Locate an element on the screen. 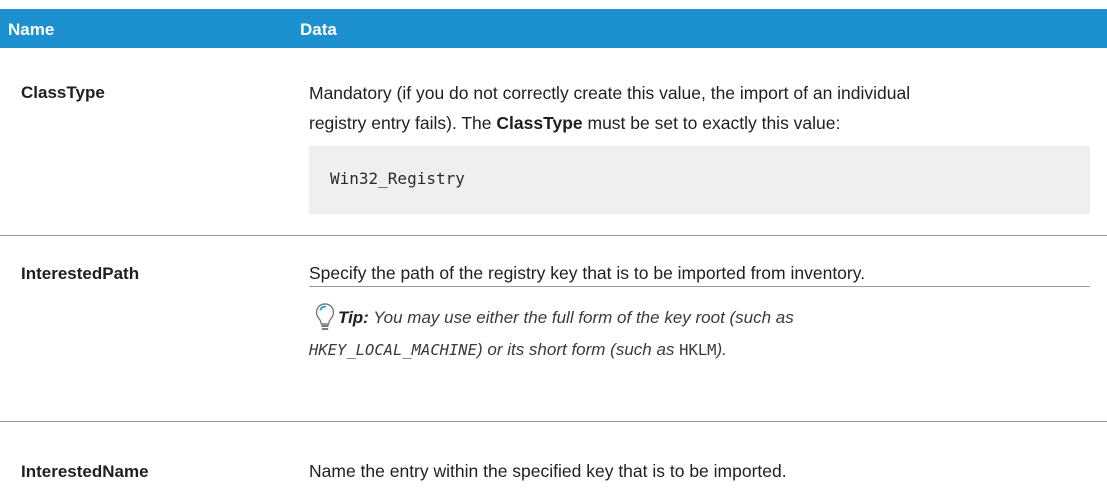 This screenshot has height=496, width=1107. code-classtype-value: Win32_Registry is located at coordinates (397, 178).